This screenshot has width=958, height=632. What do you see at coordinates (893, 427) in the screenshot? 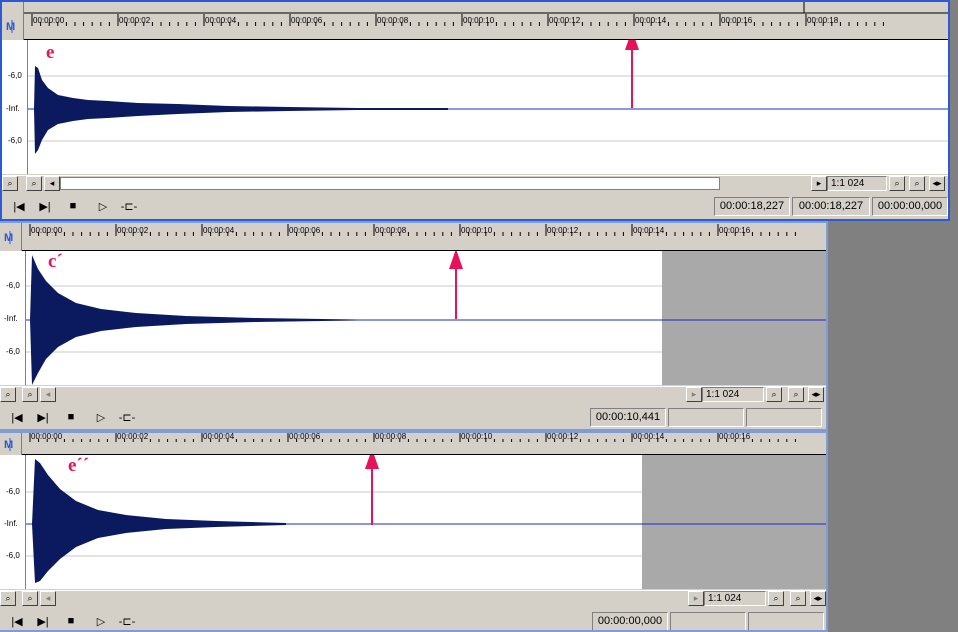
I see `workspace-background` at bounding box center [893, 427].